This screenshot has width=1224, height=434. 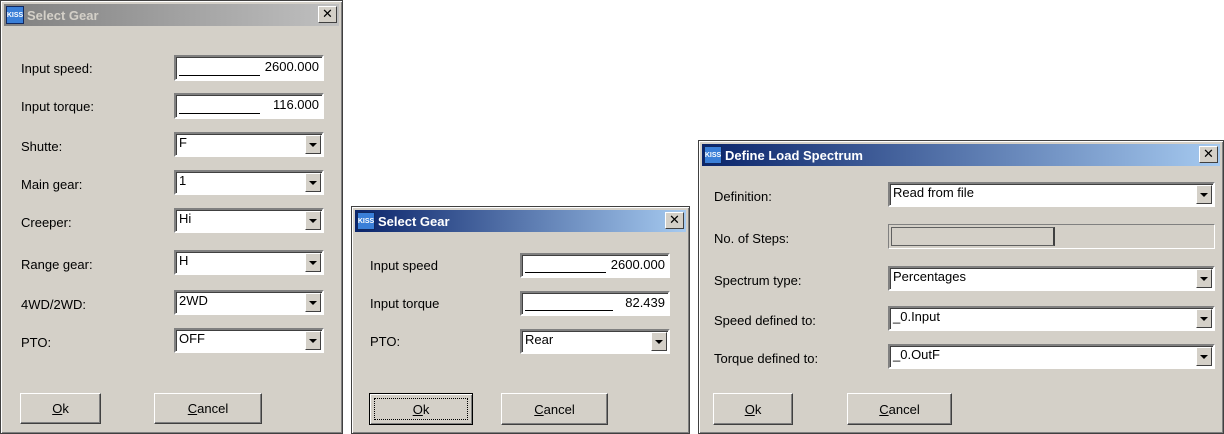 I want to click on input-torque-value: 82.439, so click(x=645, y=302).